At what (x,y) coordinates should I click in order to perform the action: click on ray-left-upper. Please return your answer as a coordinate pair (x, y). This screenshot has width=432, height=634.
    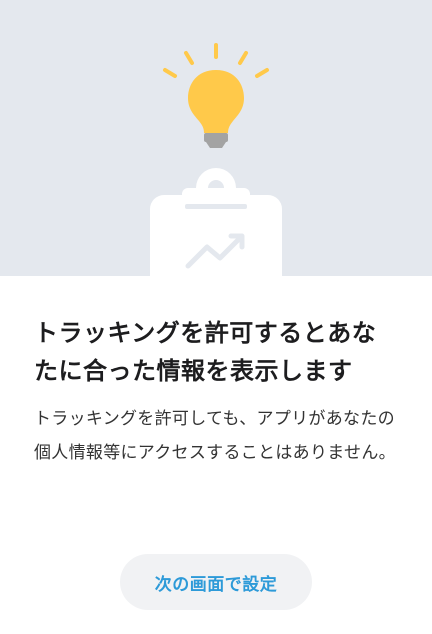
    Looking at the image, I should click on (189, 58).